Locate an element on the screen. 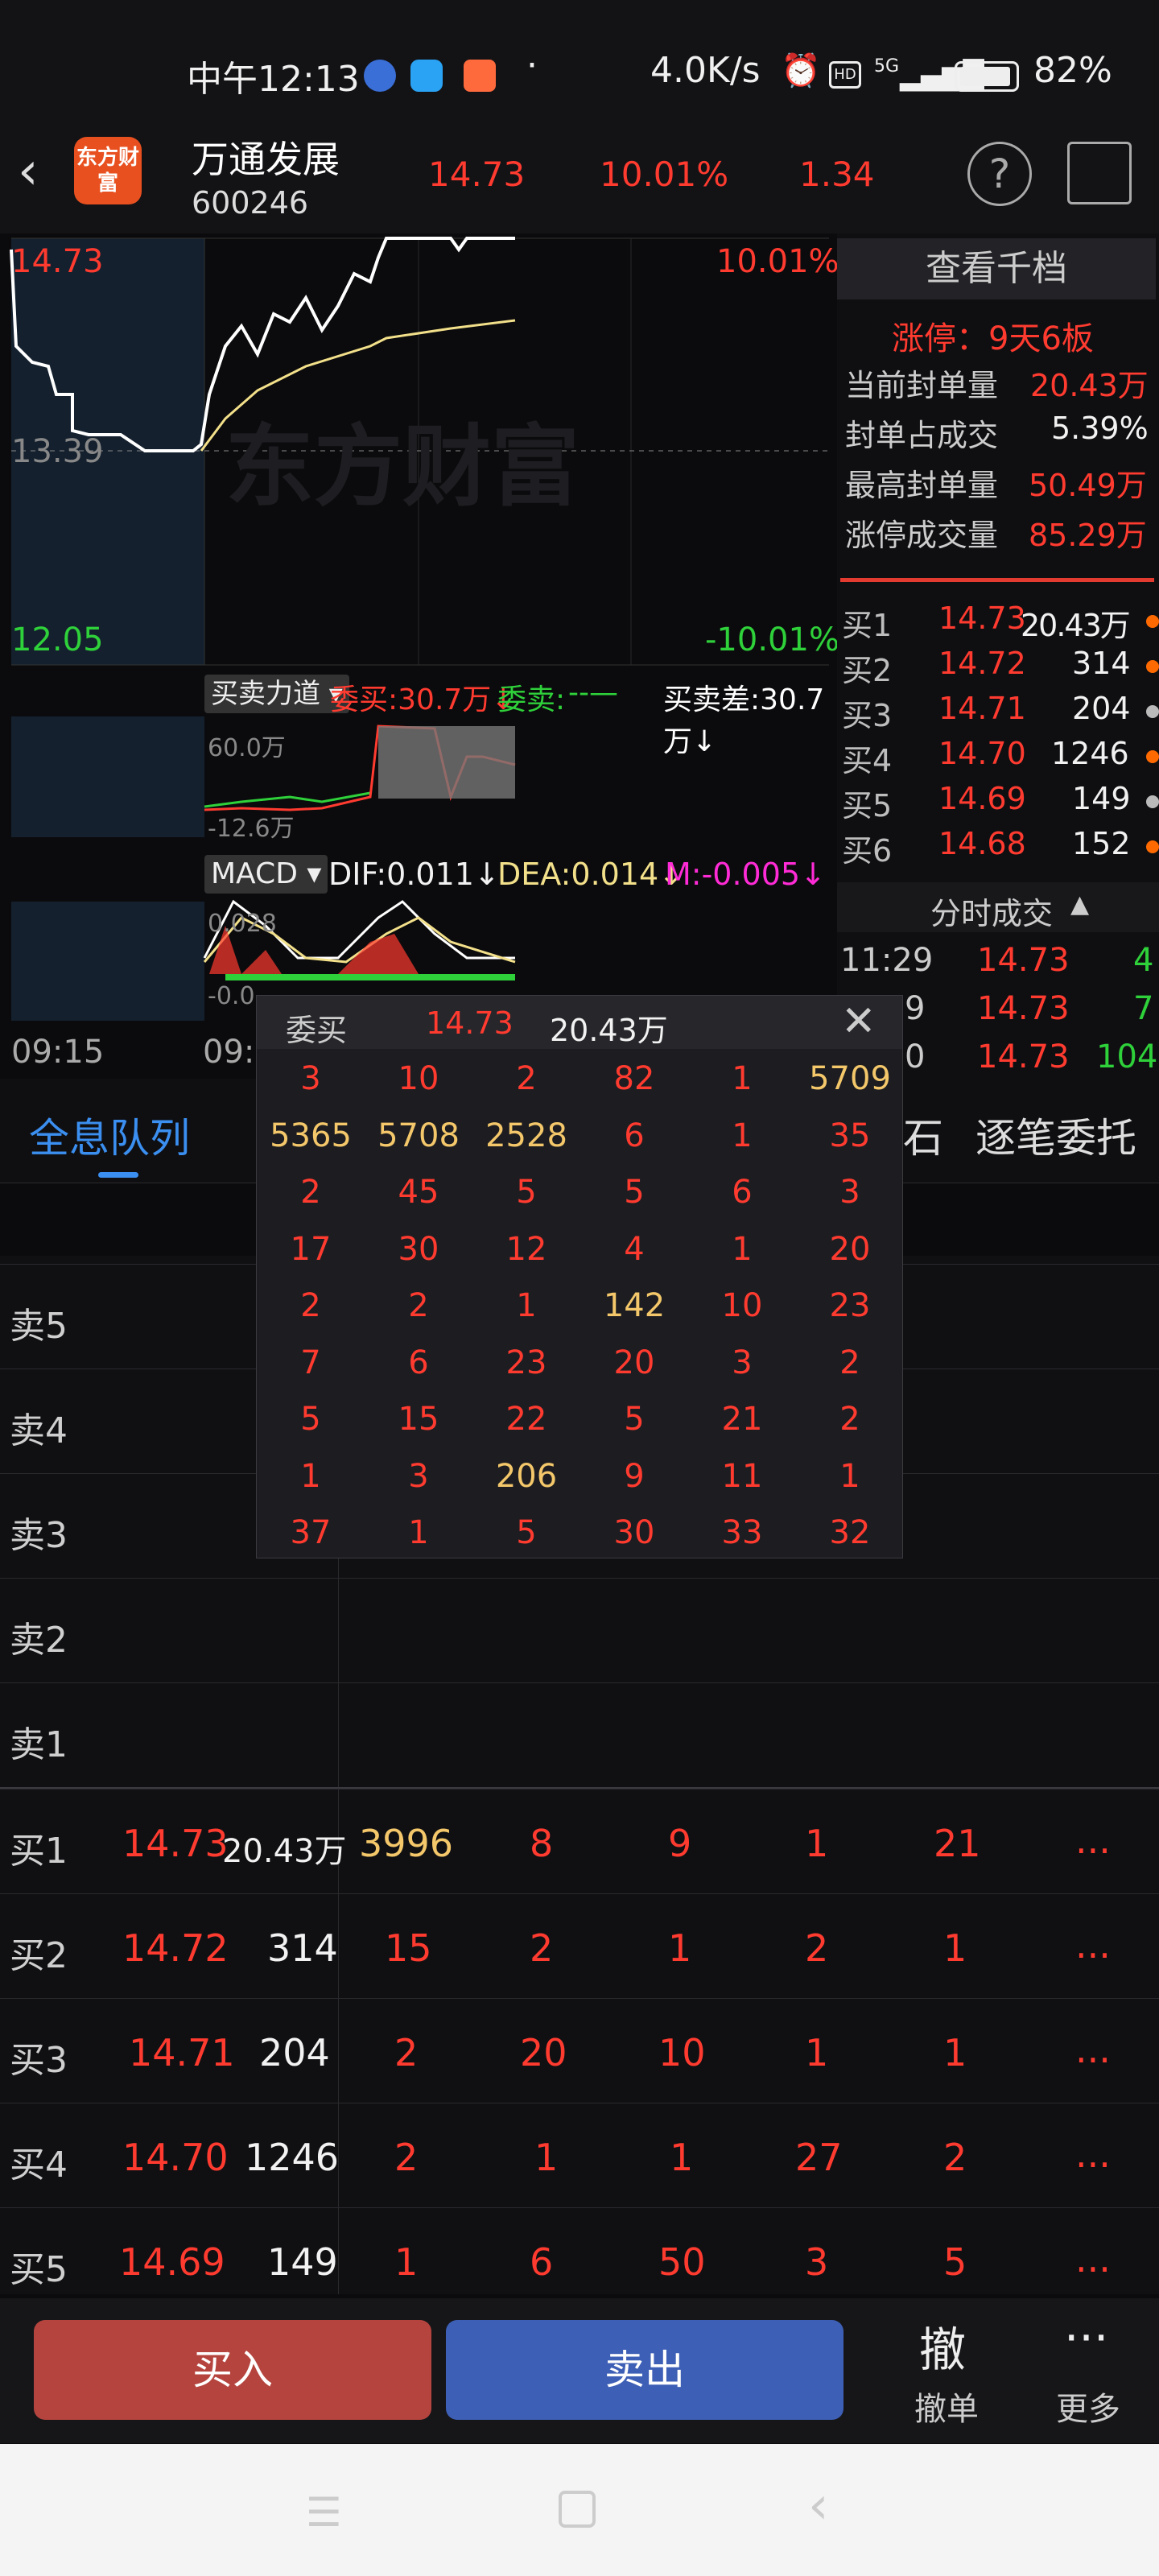 Image resolution: width=1159 pixels, height=2576 pixels. buy-vol: 149 is located at coordinates (302, 2262).